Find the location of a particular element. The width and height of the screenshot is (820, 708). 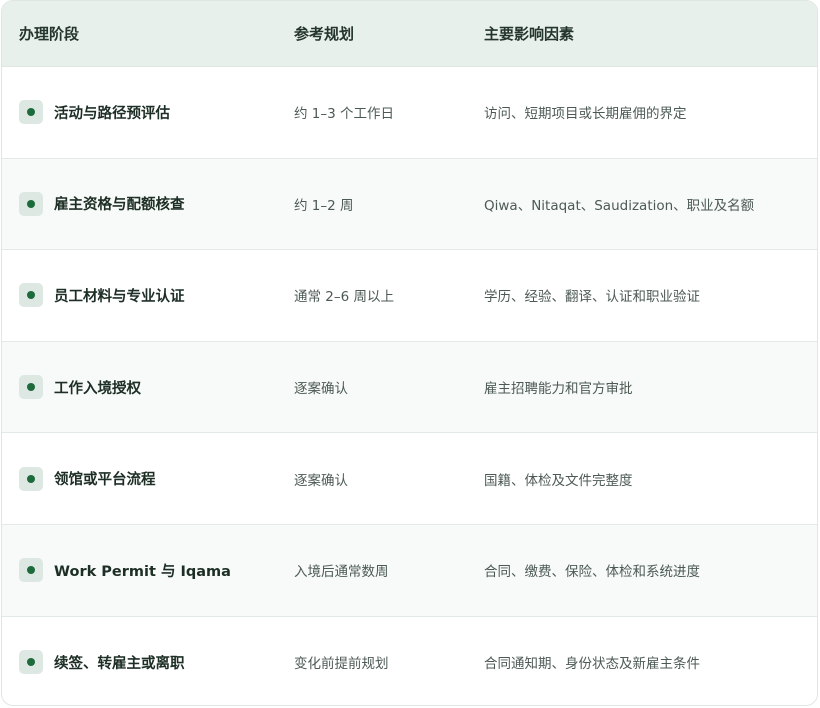

factors-cell: 合同通知期、身份状态及新雇主条件 is located at coordinates (592, 664).